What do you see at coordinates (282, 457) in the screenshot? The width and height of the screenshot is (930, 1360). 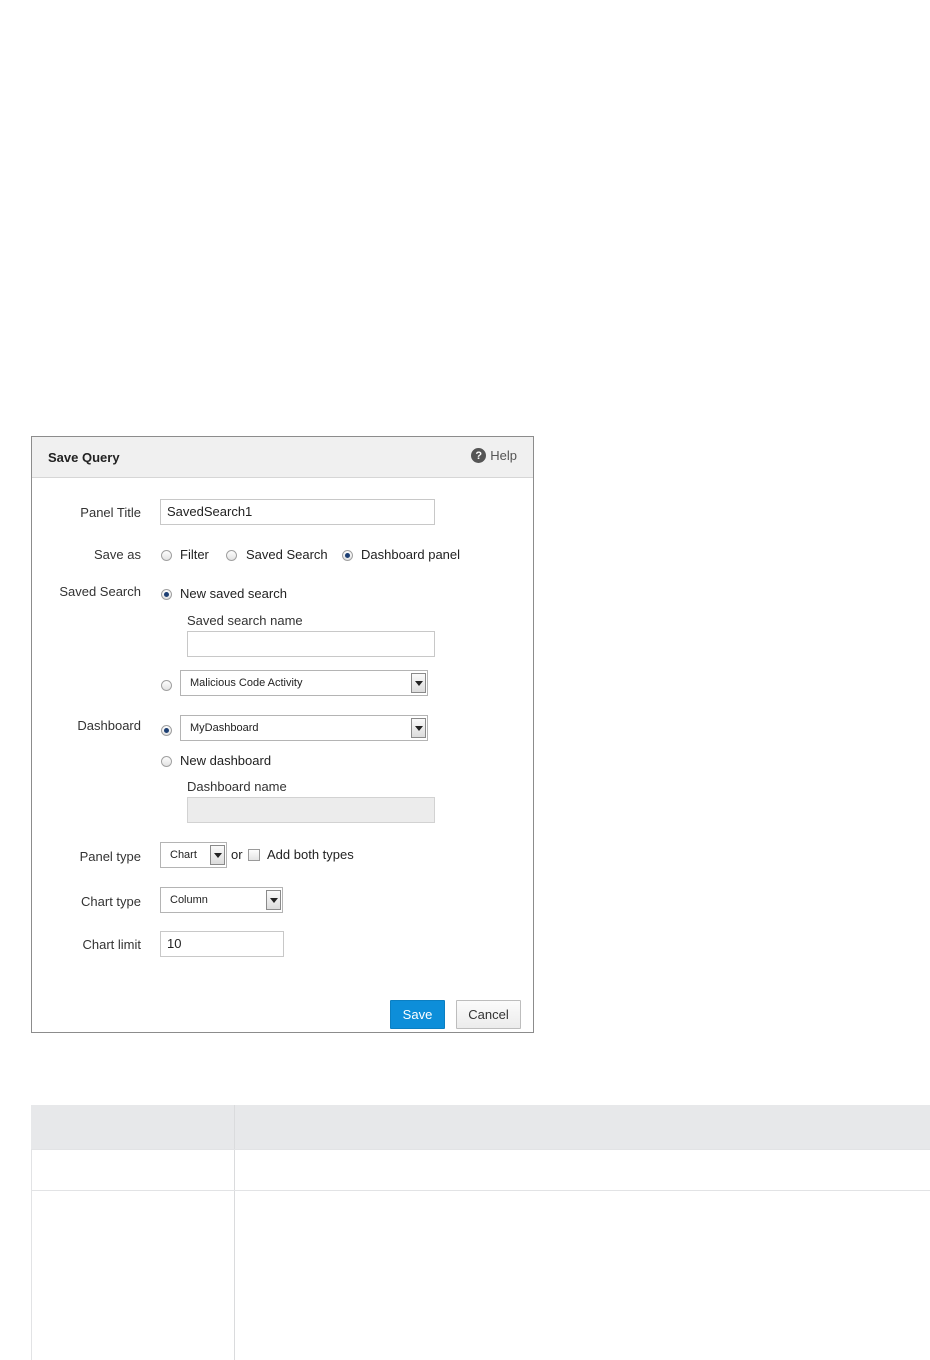 I see `dialog-header: Save Query ? Help` at bounding box center [282, 457].